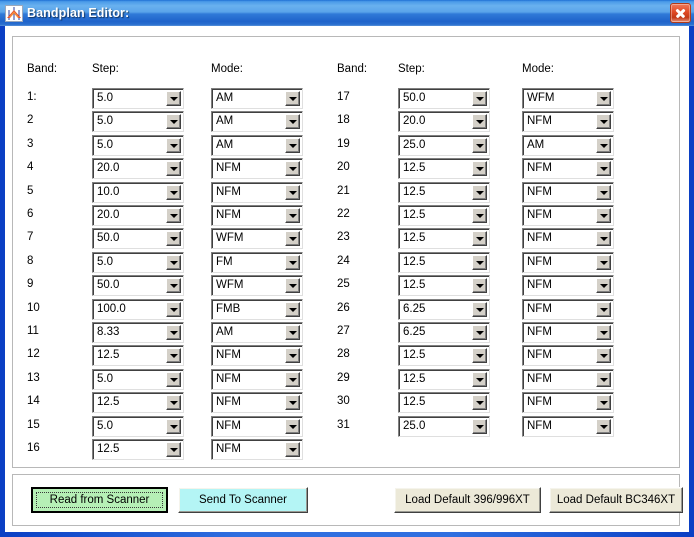  I want to click on load-default-bc346xt-button: Load Default BC346XT, so click(616, 500).